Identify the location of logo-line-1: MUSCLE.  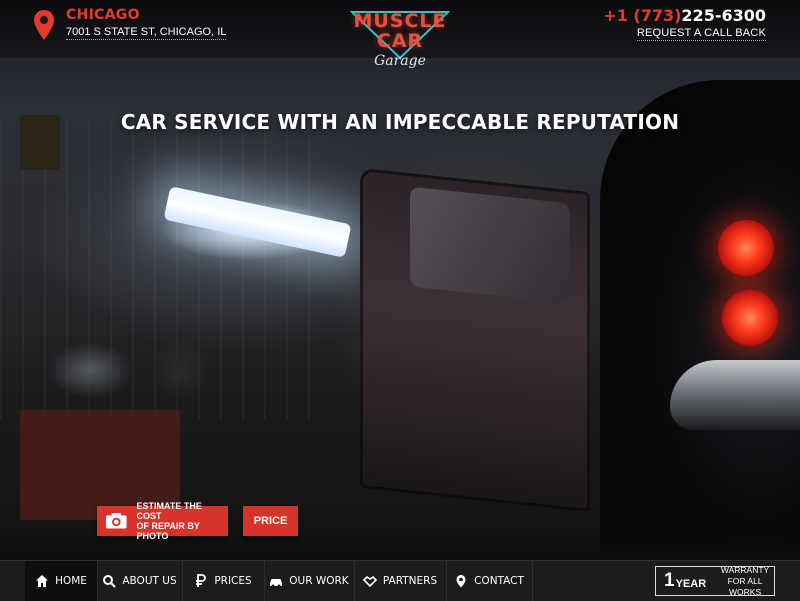
(400, 21).